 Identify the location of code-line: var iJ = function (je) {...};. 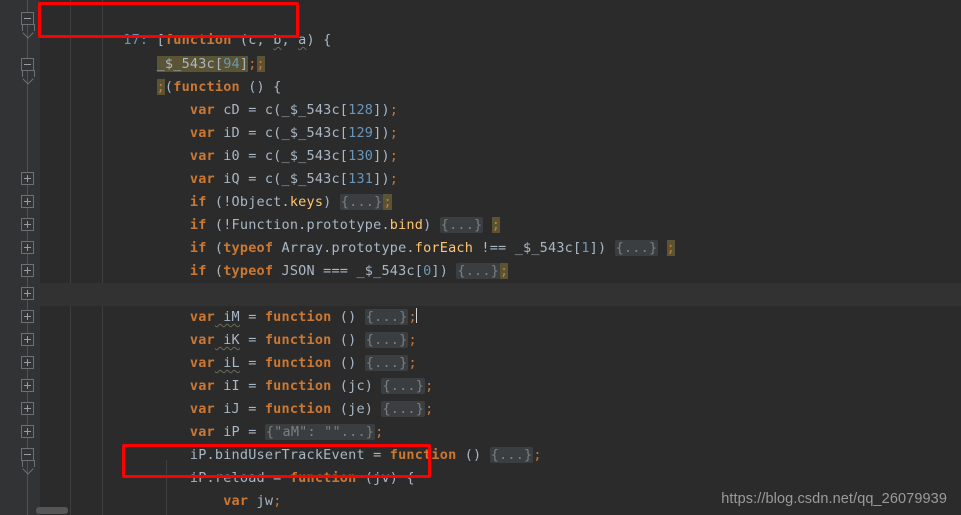
(500, 396).